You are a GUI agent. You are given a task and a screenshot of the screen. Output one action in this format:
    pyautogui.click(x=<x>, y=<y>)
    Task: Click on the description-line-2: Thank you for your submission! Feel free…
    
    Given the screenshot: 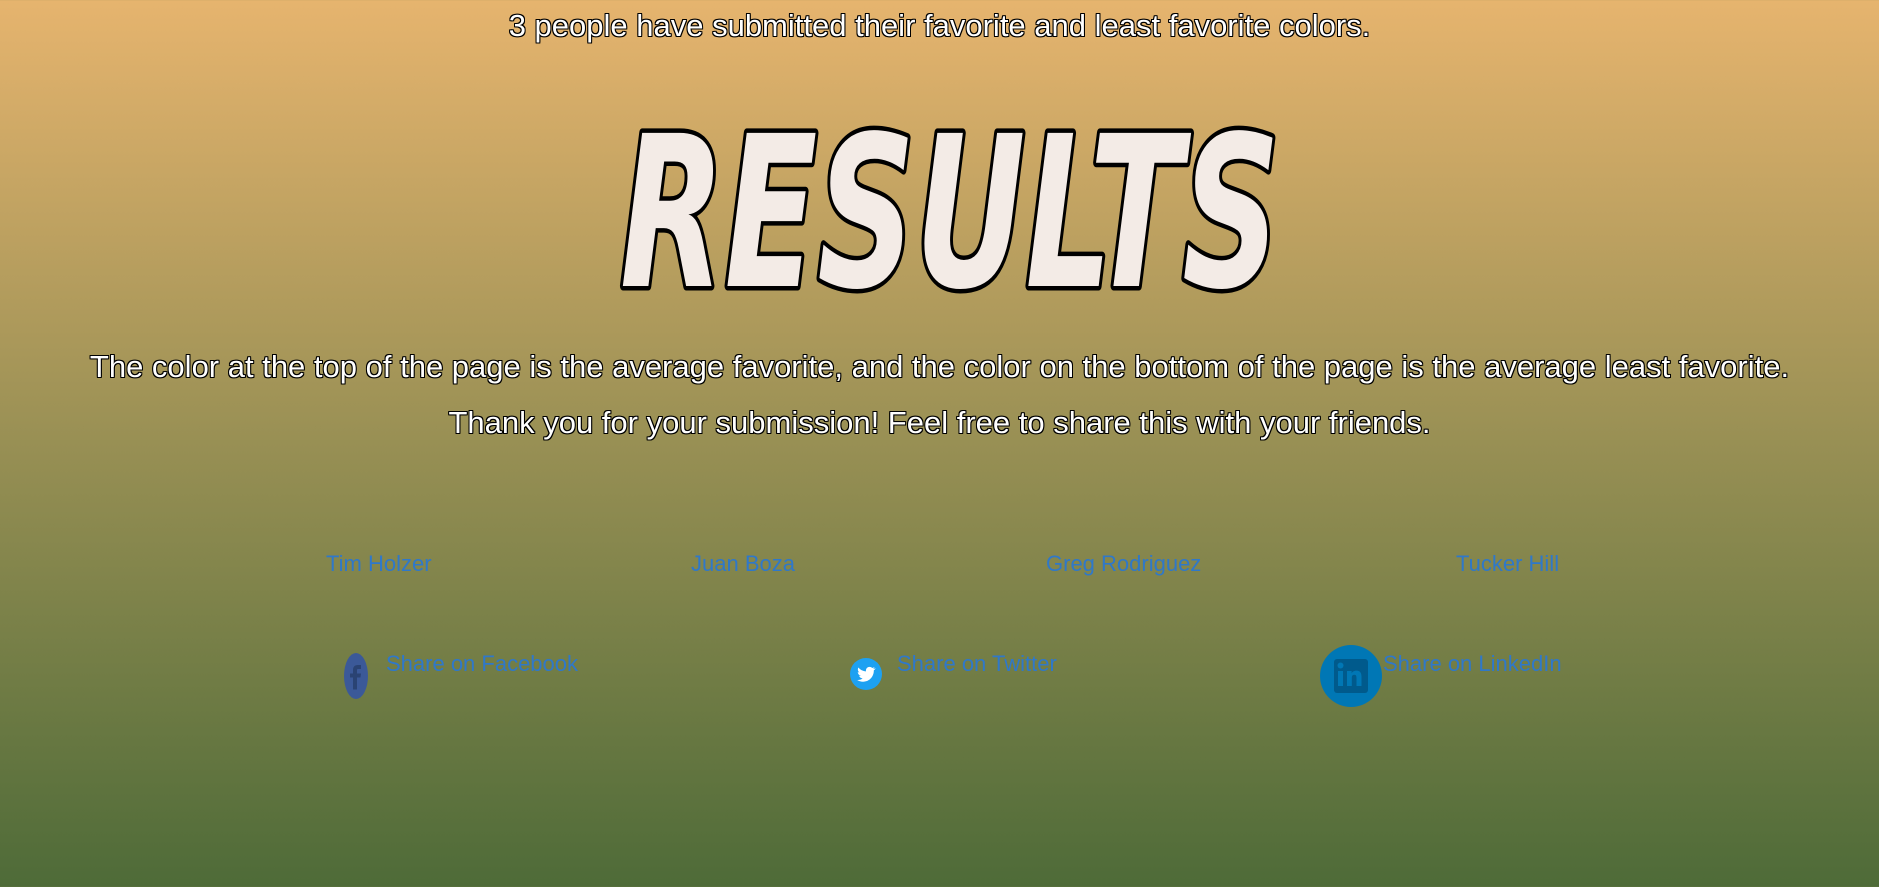 What is the action you would take?
    pyautogui.click(x=939, y=422)
    